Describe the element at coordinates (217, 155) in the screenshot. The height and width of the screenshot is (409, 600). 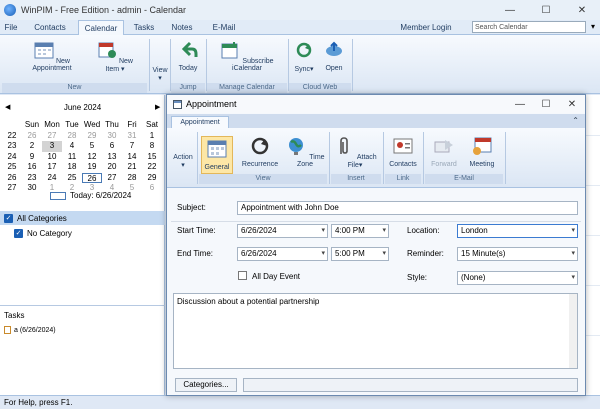
I see `general-button: General` at that location.